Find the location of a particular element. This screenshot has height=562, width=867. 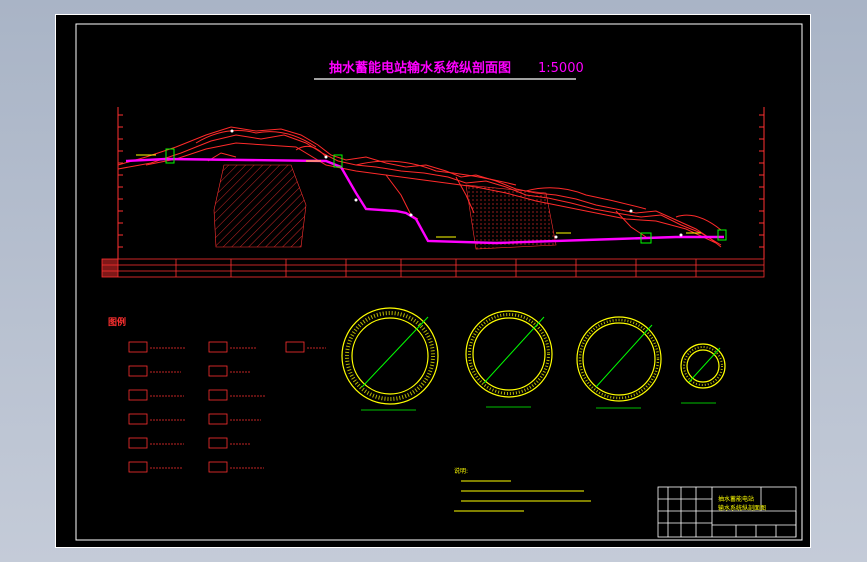

strip-header is located at coordinates (110, 268).